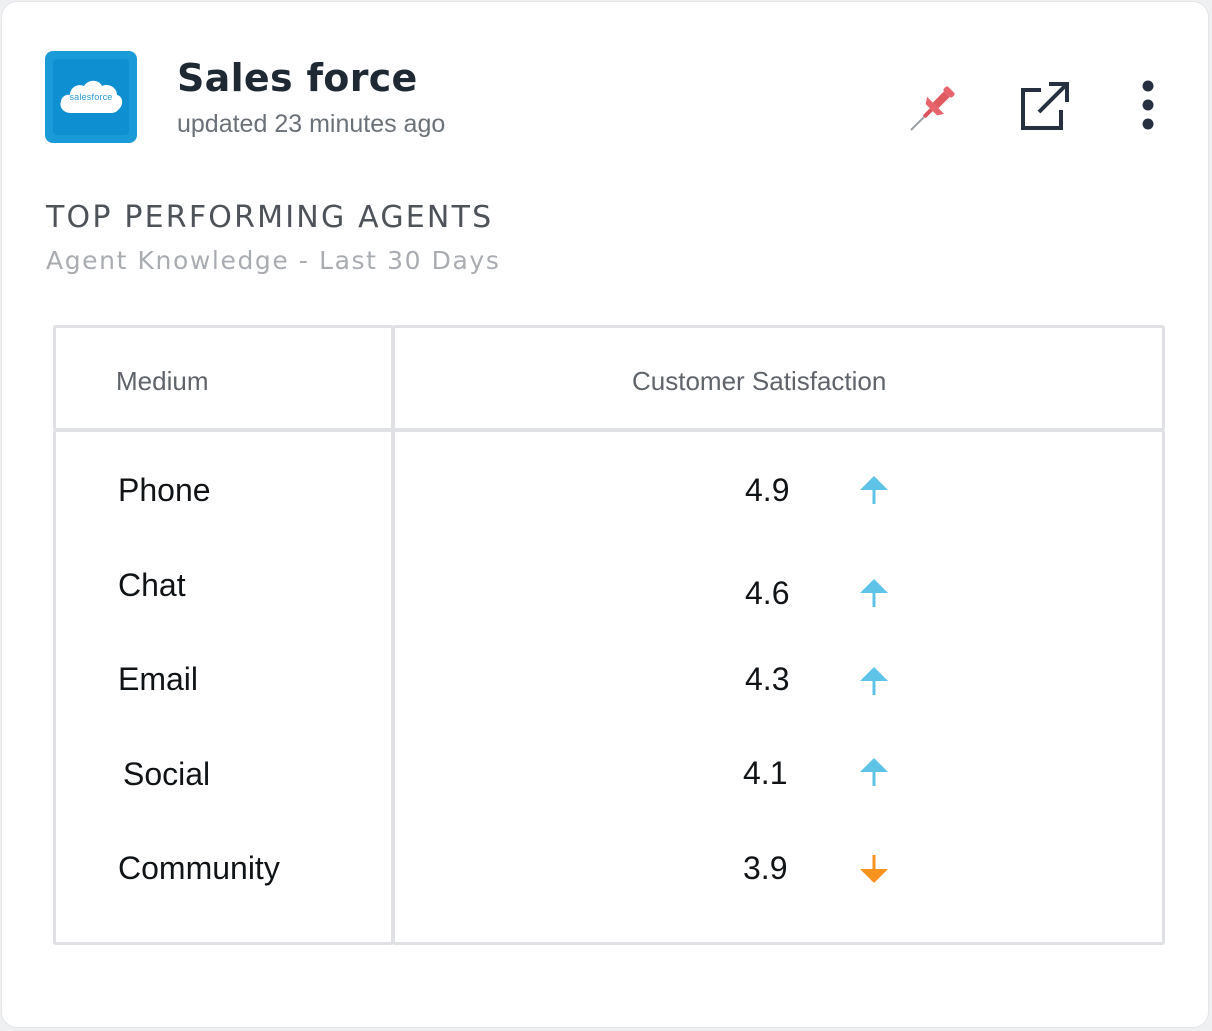 Image resolution: width=1212 pixels, height=1031 pixels. Describe the element at coordinates (270, 217) in the screenshot. I see `section-title: TOP PERFORMING AGENTS` at that location.